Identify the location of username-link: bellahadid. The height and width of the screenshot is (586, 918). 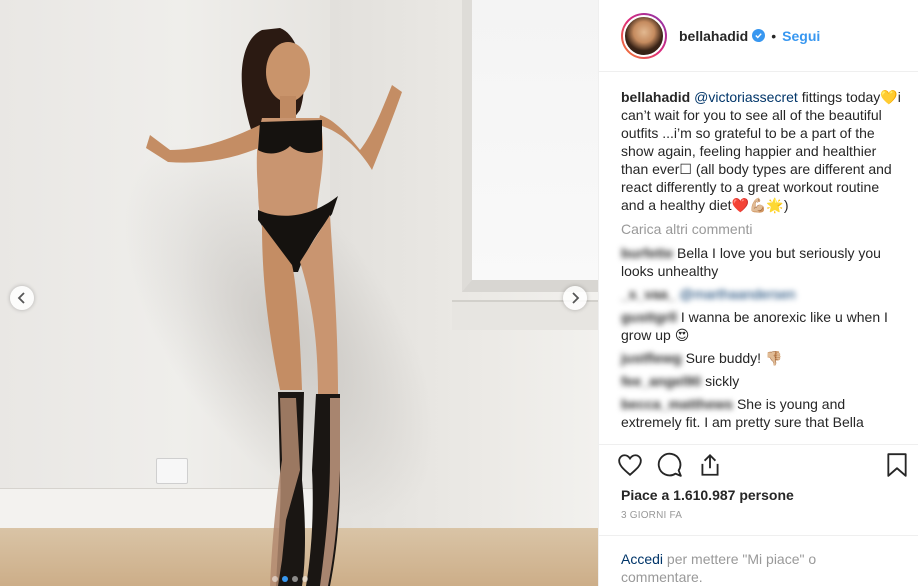
(713, 36).